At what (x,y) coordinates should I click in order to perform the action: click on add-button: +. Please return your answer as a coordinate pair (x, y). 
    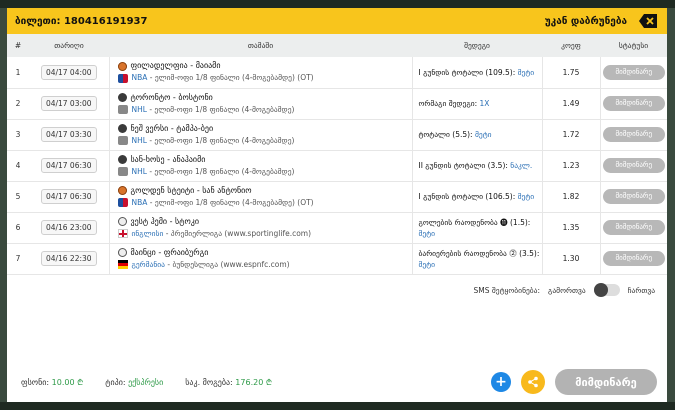
    Looking at the image, I should click on (501, 382).